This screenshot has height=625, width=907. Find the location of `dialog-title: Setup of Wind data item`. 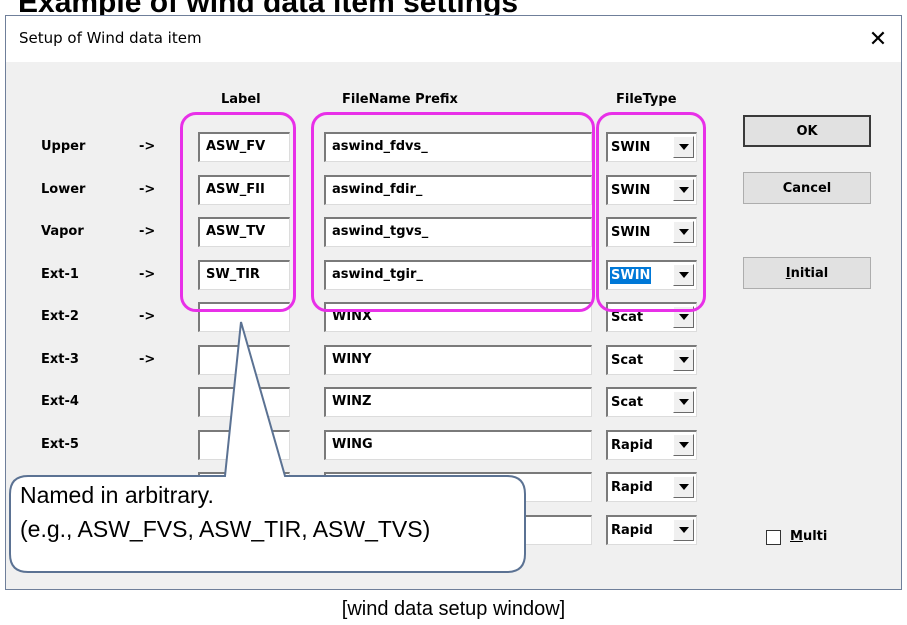

dialog-title: Setup of Wind data item is located at coordinates (110, 38).